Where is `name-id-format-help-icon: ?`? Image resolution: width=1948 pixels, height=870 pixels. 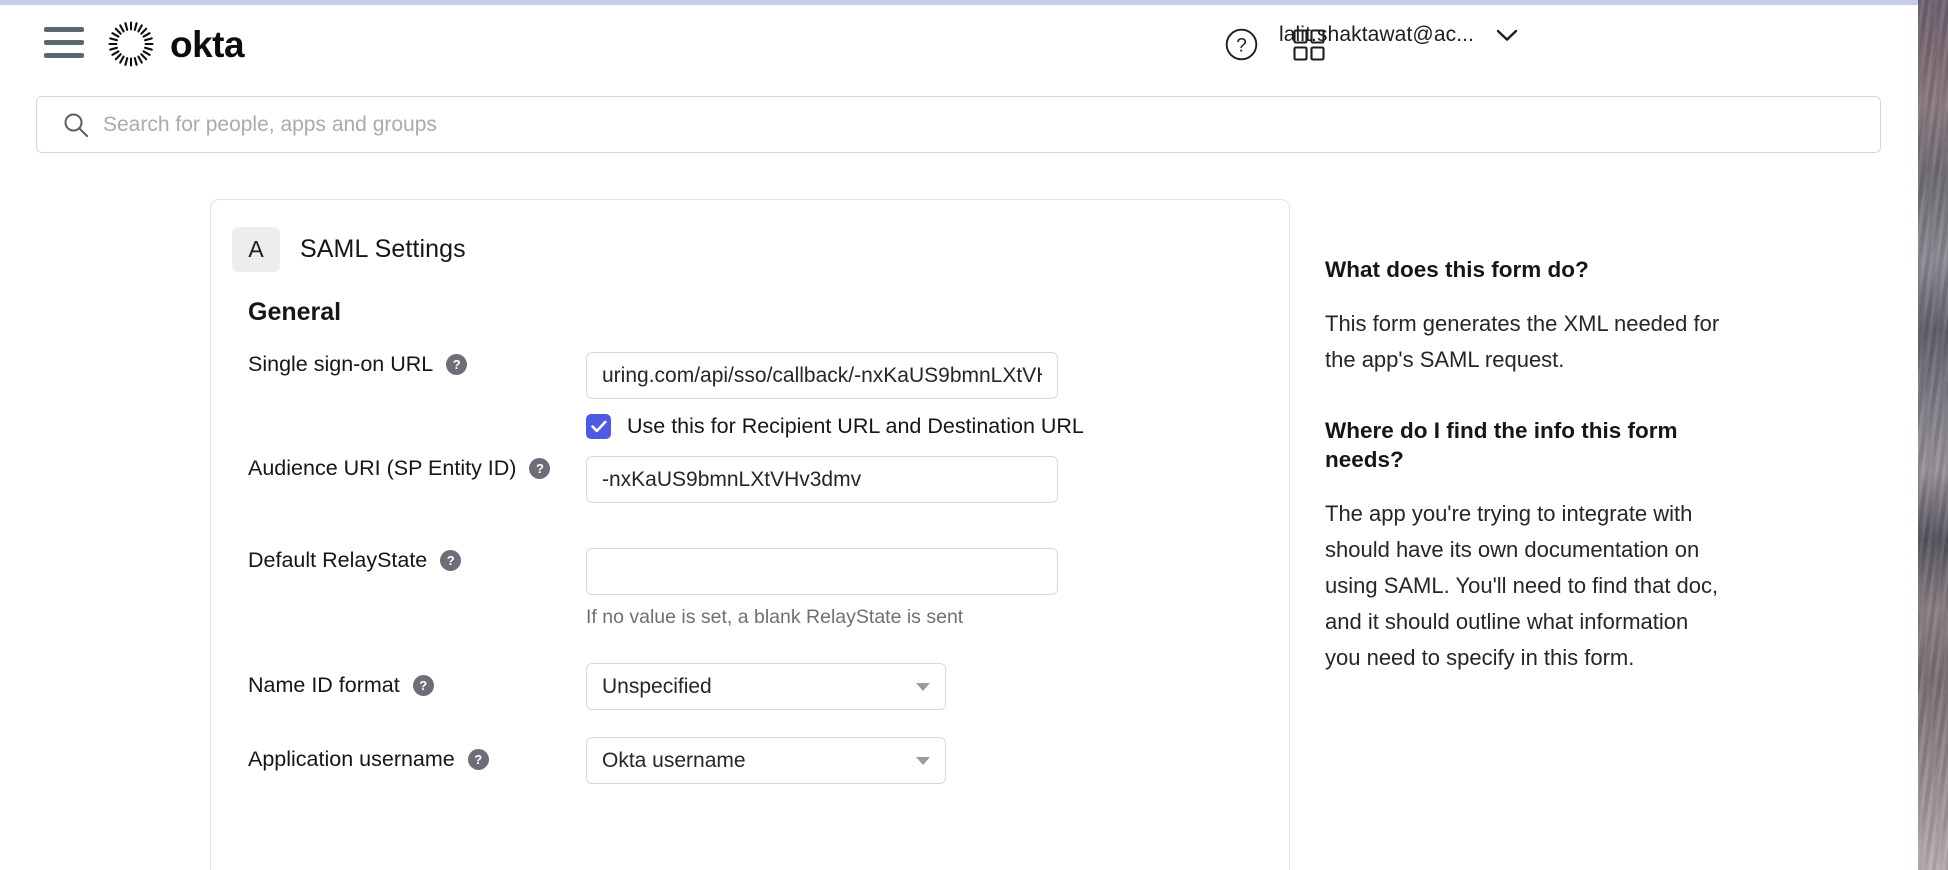 name-id-format-help-icon: ? is located at coordinates (423, 685).